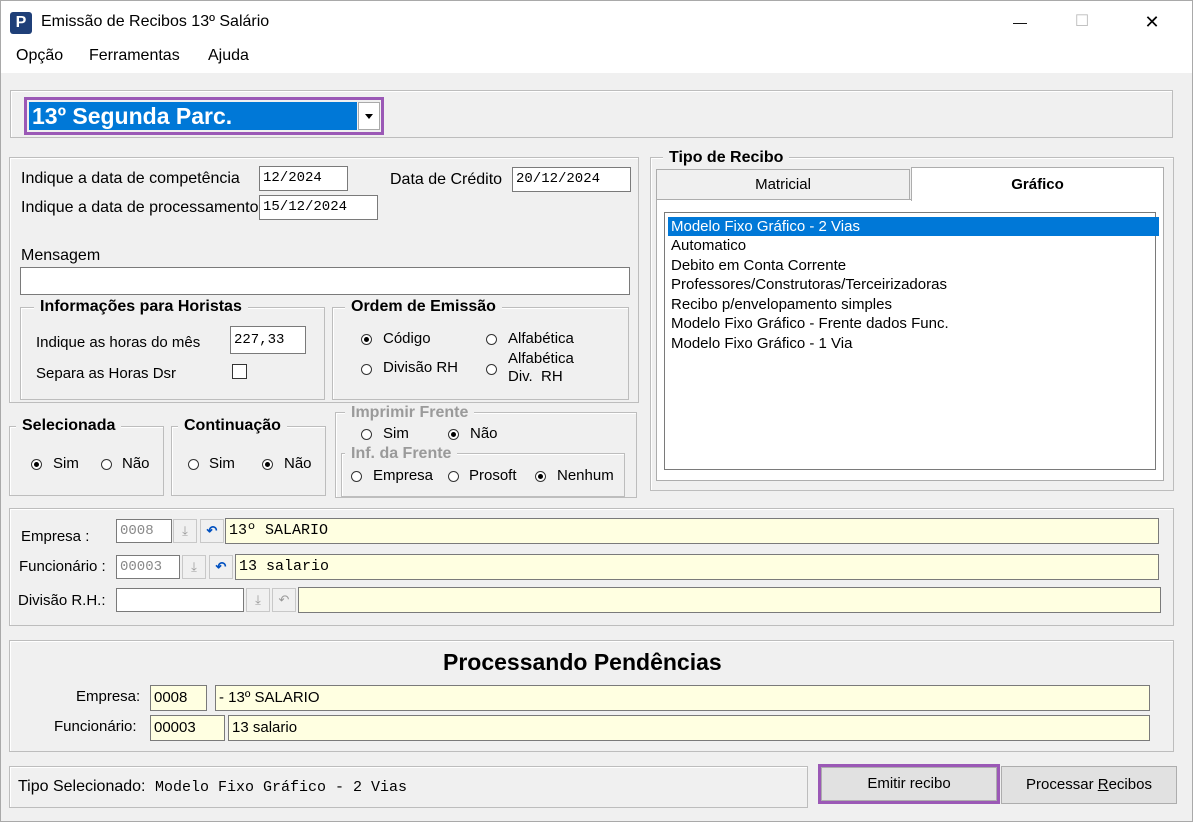 The width and height of the screenshot is (1193, 822). Describe the element at coordinates (155, 21) in the screenshot. I see `window-title: Emissão de Recibos 13º Salário` at that location.